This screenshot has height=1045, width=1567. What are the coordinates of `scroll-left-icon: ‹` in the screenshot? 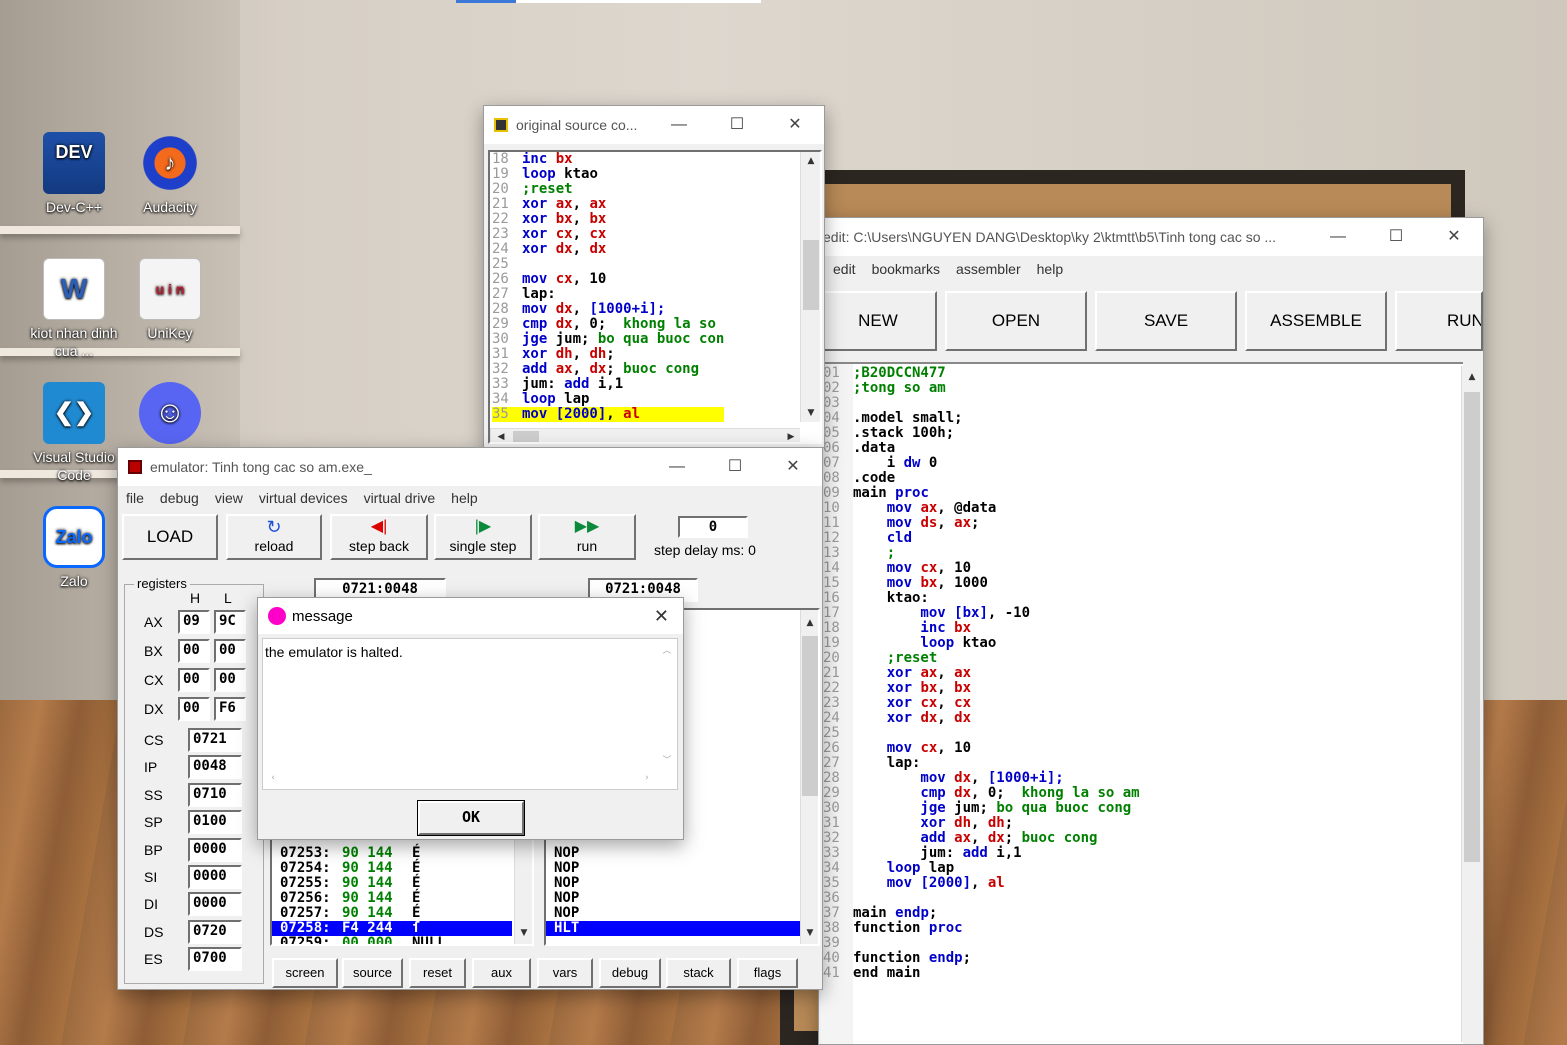 It's located at (273, 778).